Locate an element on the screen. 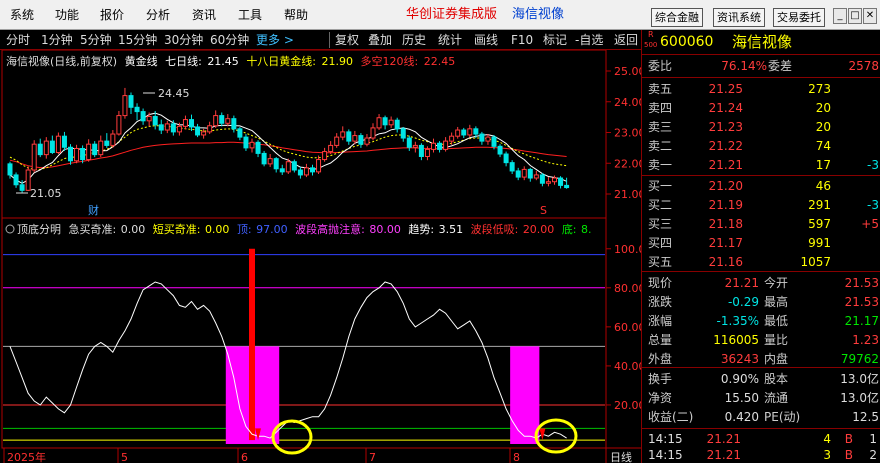  trade-order-button: 交易委托 is located at coordinates (799, 17).